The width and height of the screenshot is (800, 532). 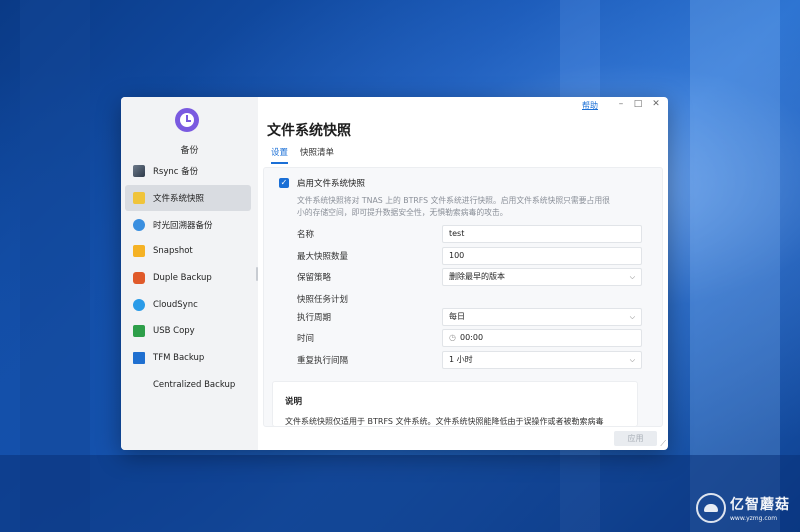 What do you see at coordinates (635, 438) in the screenshot?
I see `apply-button: 应用` at bounding box center [635, 438].